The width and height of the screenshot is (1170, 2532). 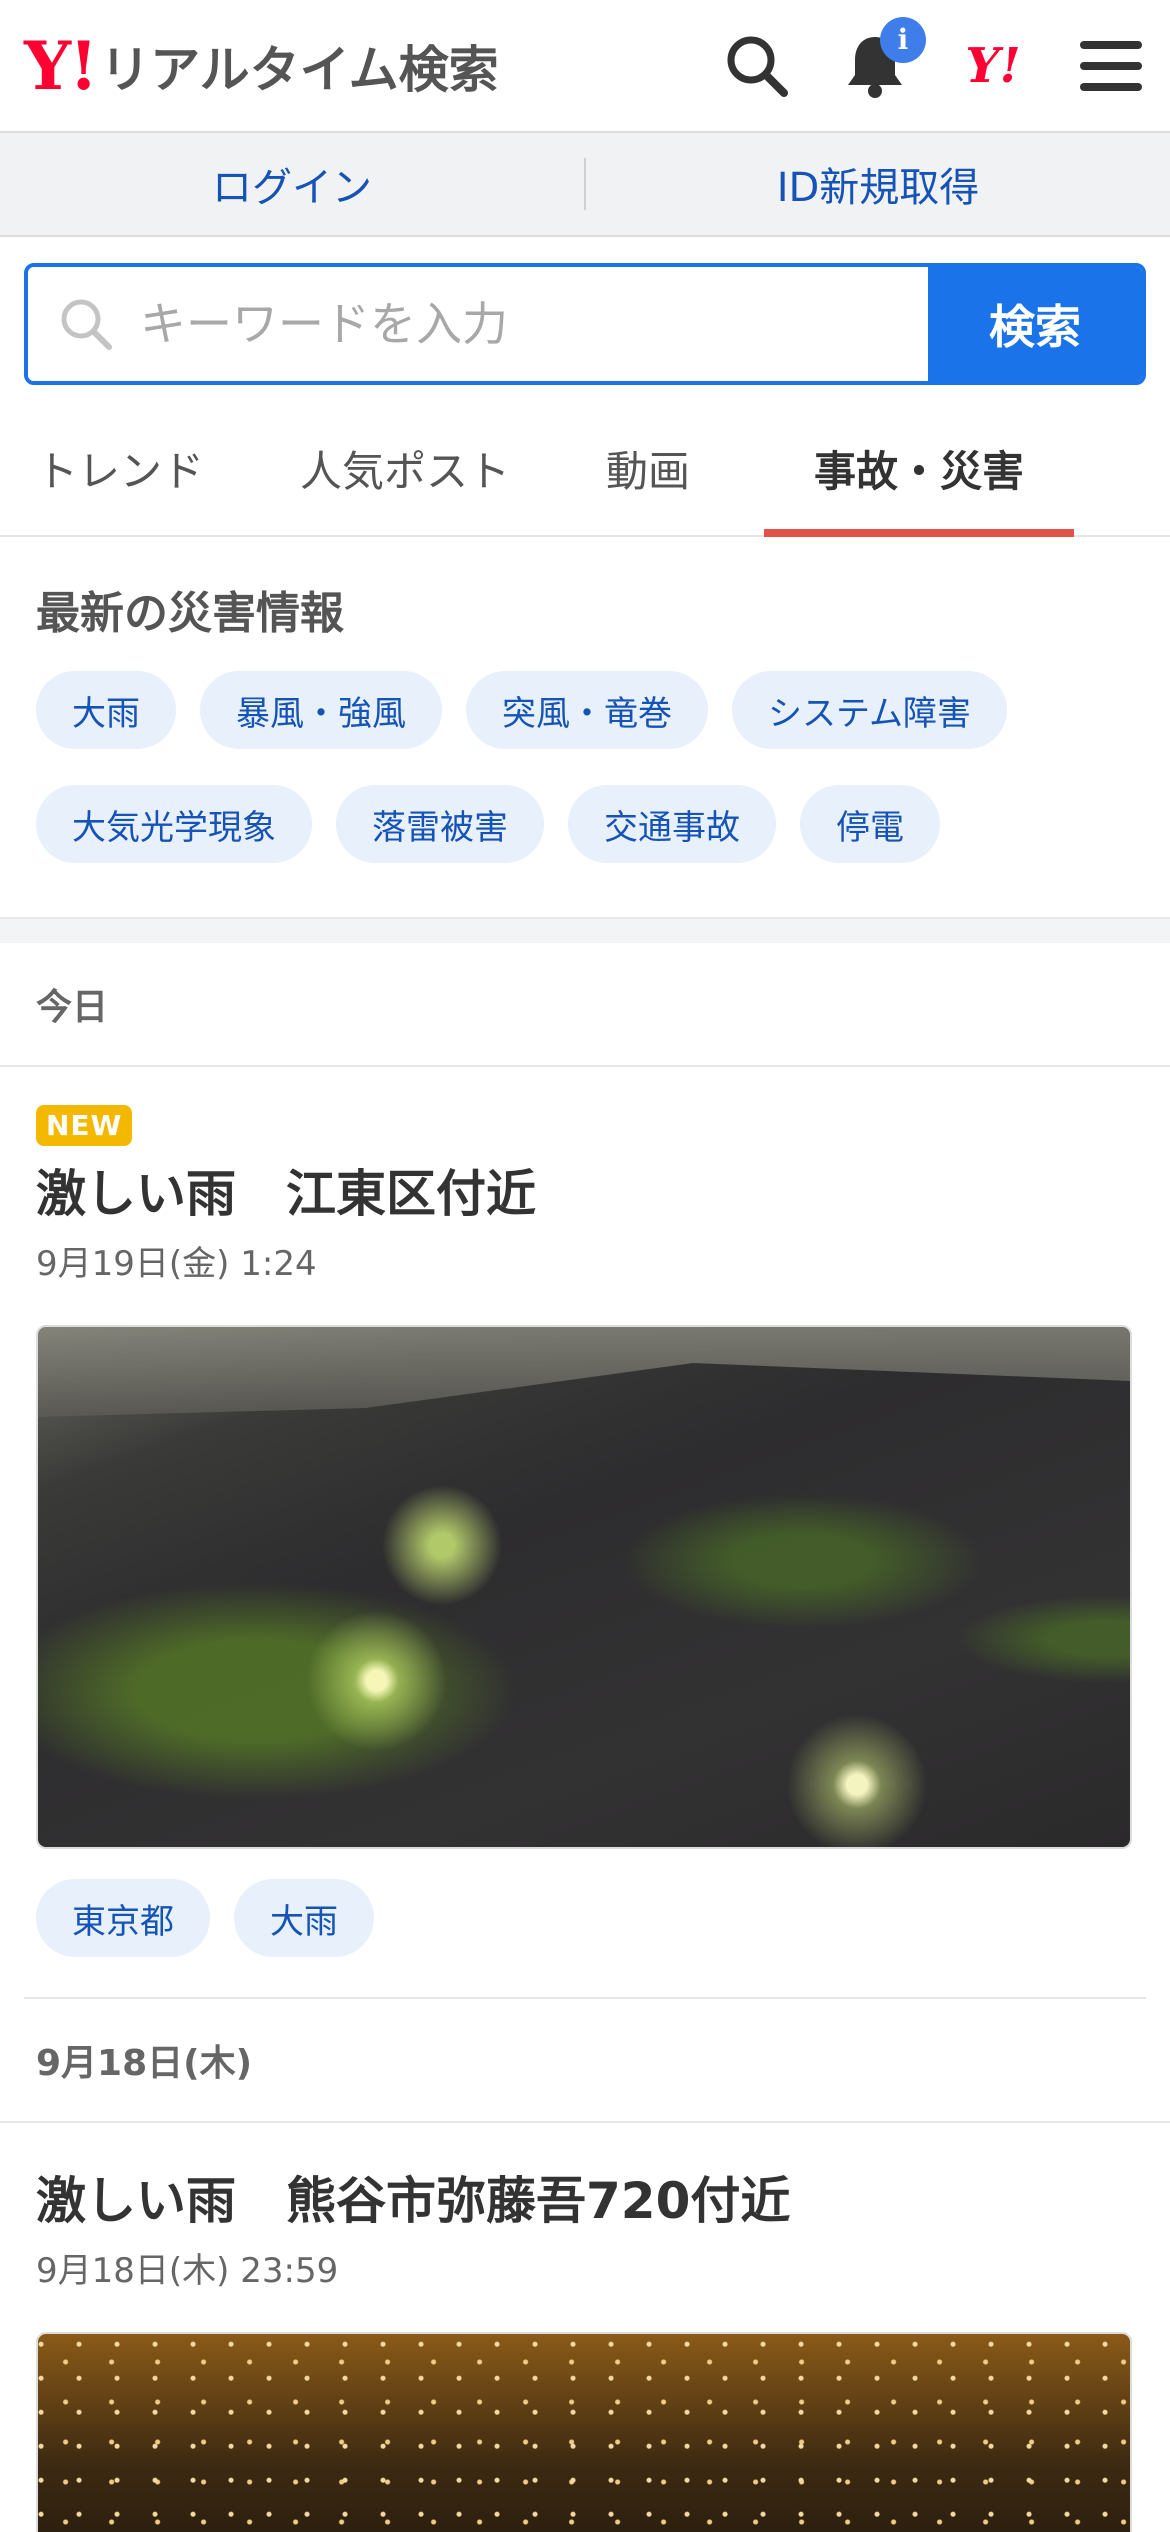 I want to click on post-title: 激しい雨 江東区付近, so click(x=585, y=1190).